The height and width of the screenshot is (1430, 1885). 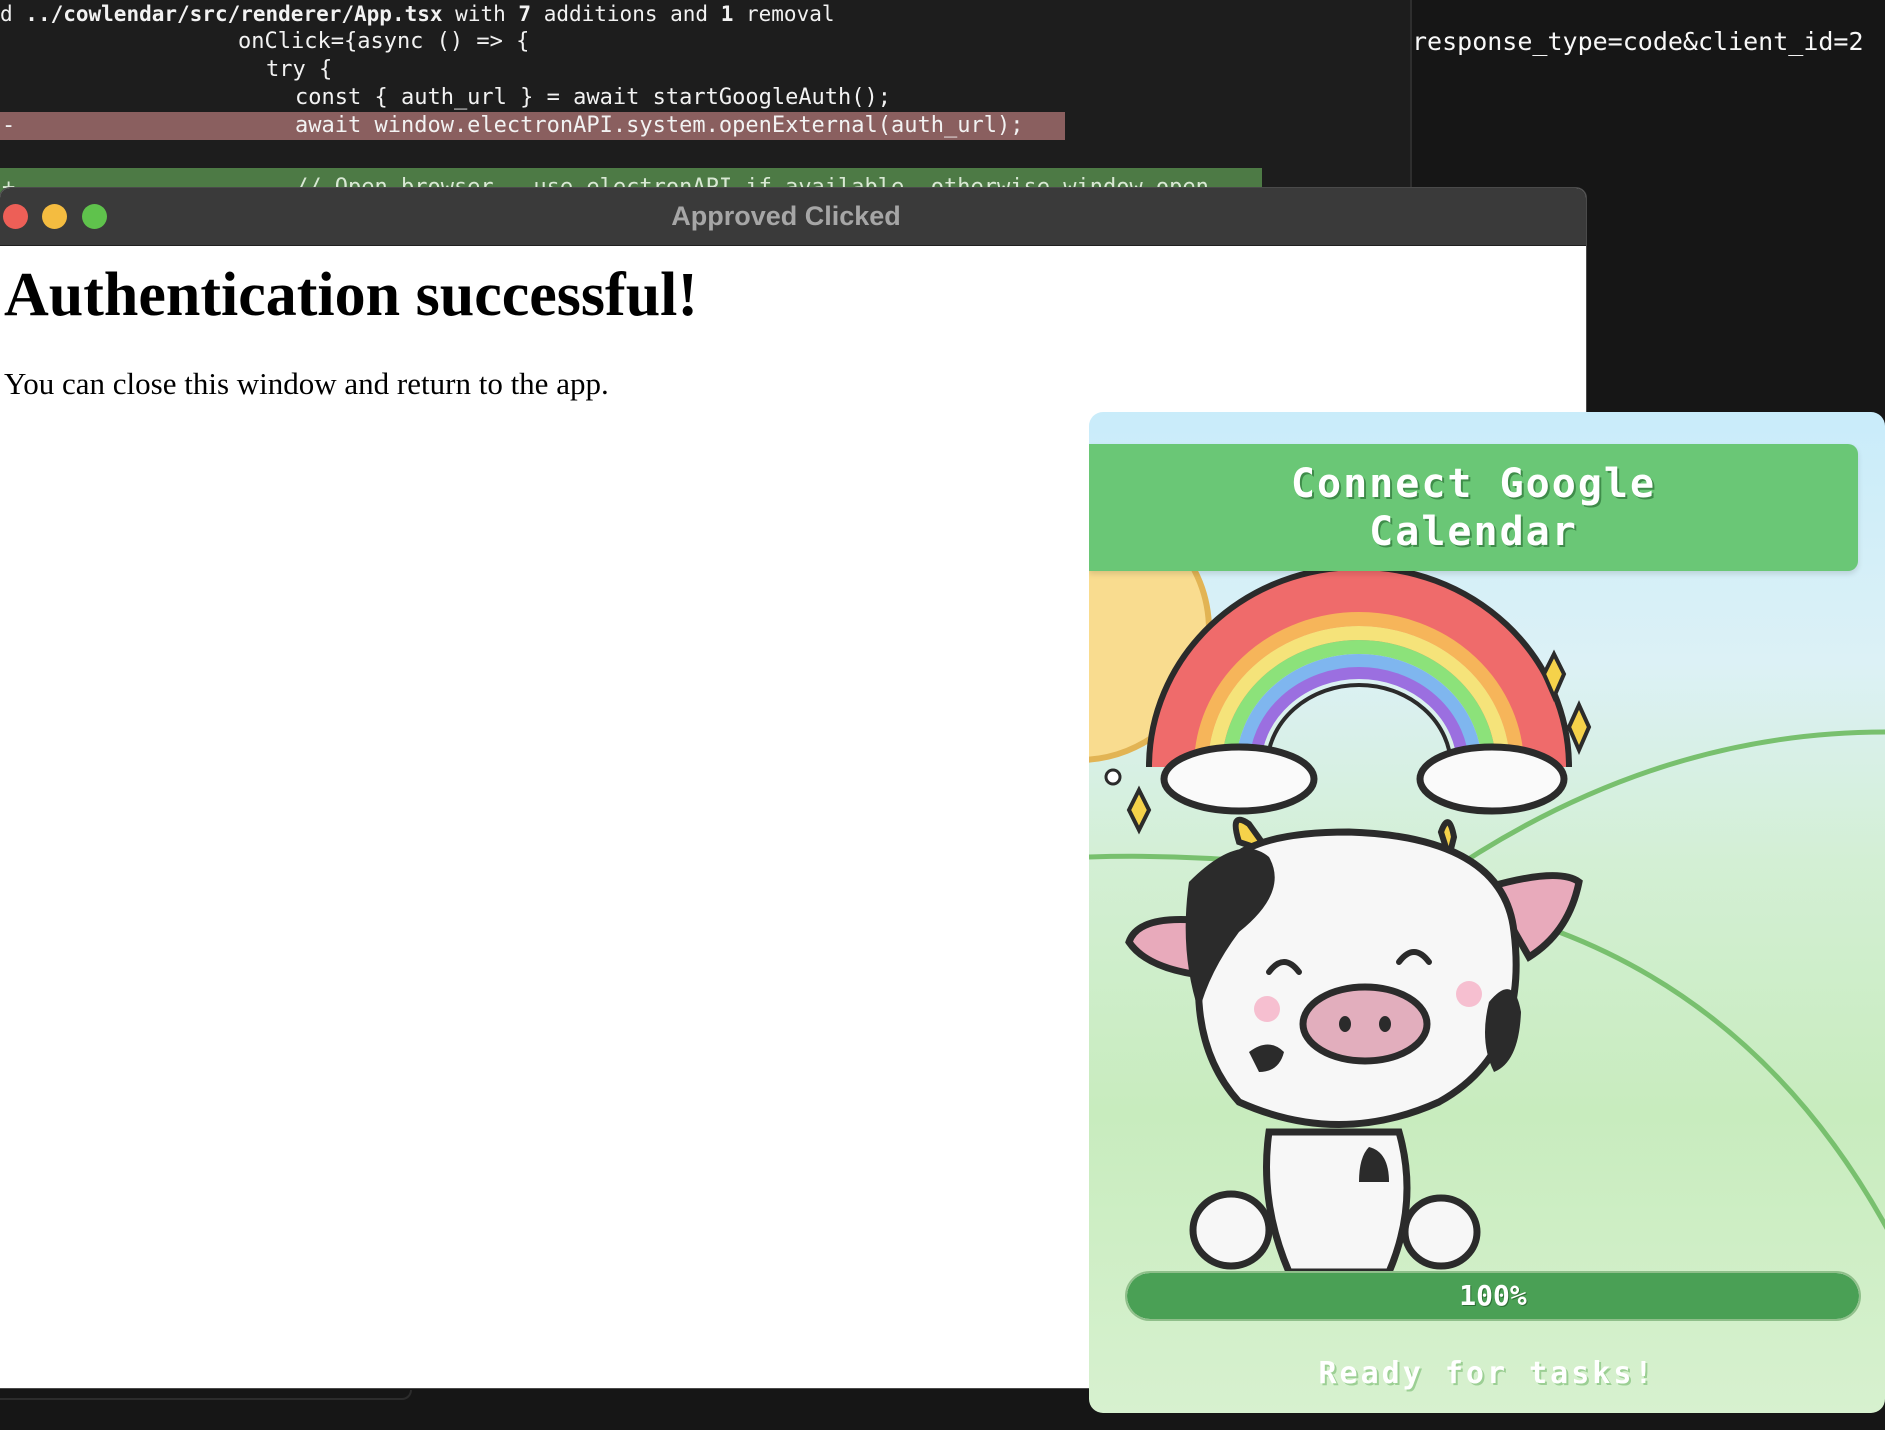 I want to click on code-line: try {, so click(x=299, y=69).